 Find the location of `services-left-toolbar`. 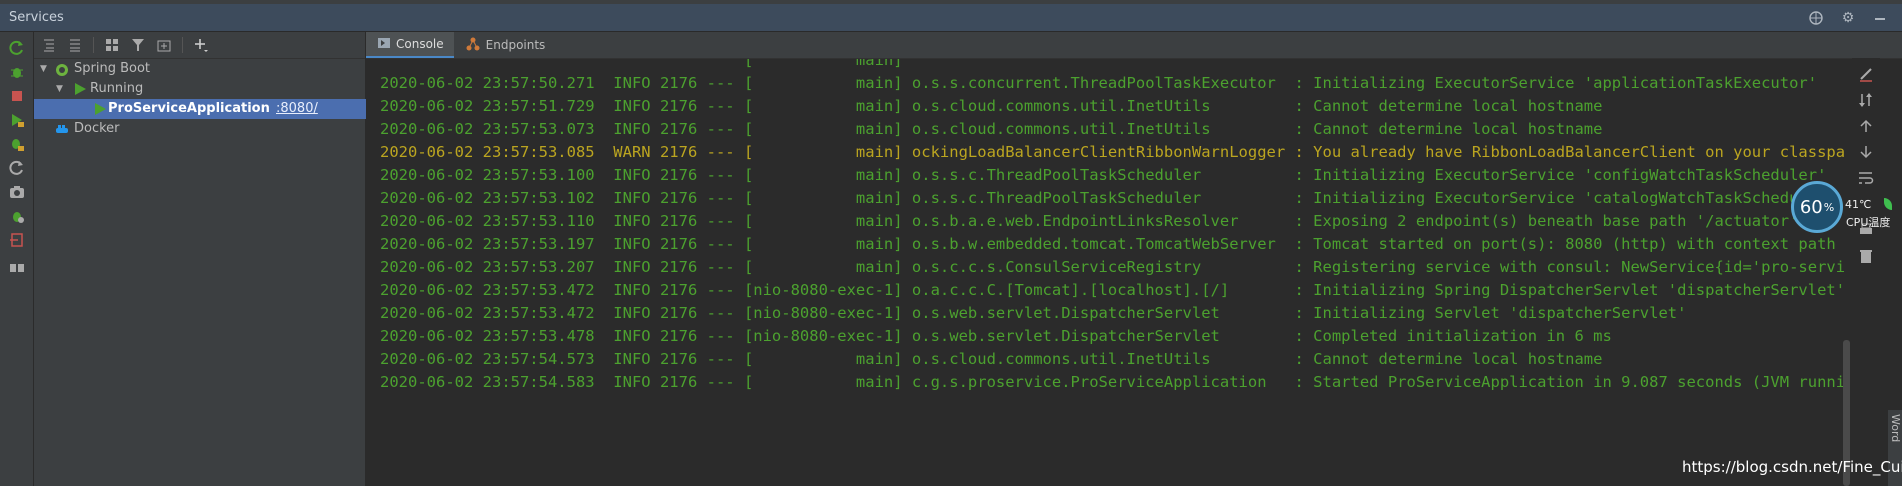

services-left-toolbar is located at coordinates (17, 259).